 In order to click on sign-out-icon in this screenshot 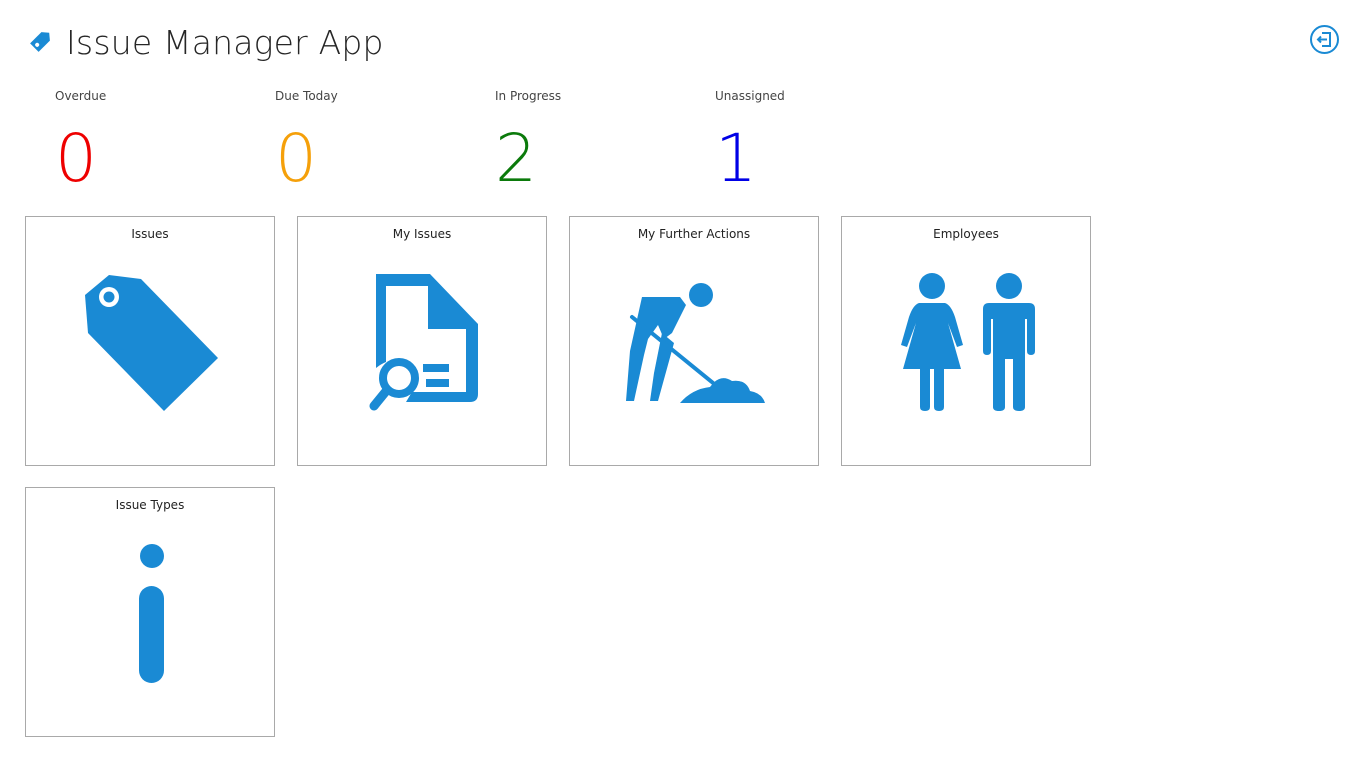, I will do `click(1324, 39)`.